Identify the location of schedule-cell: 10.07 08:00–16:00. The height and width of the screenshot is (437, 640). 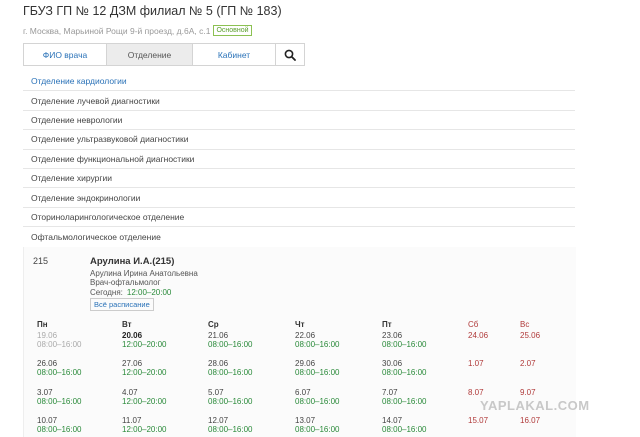
(59, 425).